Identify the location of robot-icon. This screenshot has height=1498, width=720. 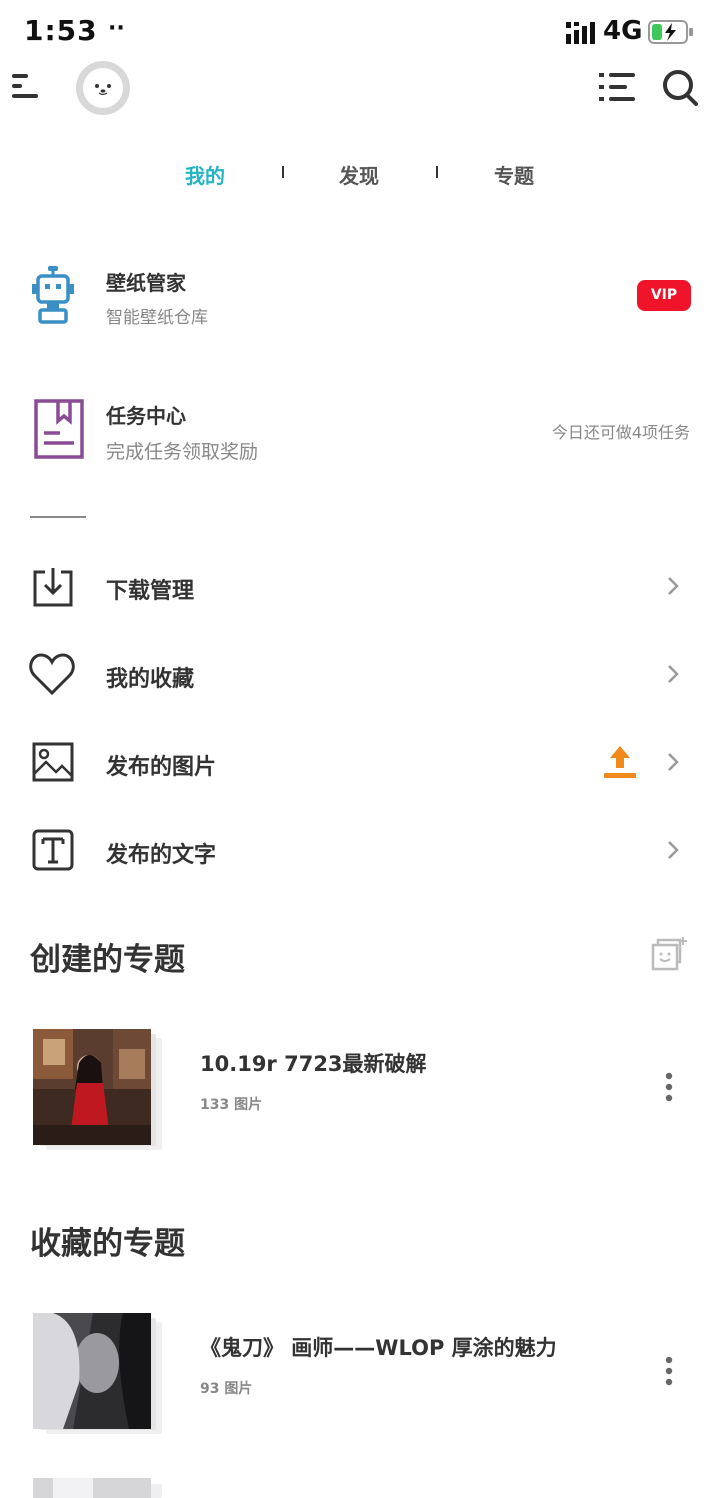
(53, 295).